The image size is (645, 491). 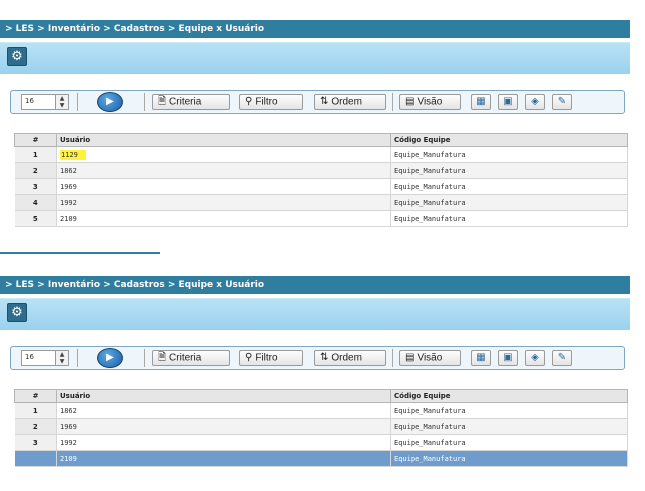 I want to click on table-row: 2 1969 Equipe_Manufatura, so click(x=321, y=426).